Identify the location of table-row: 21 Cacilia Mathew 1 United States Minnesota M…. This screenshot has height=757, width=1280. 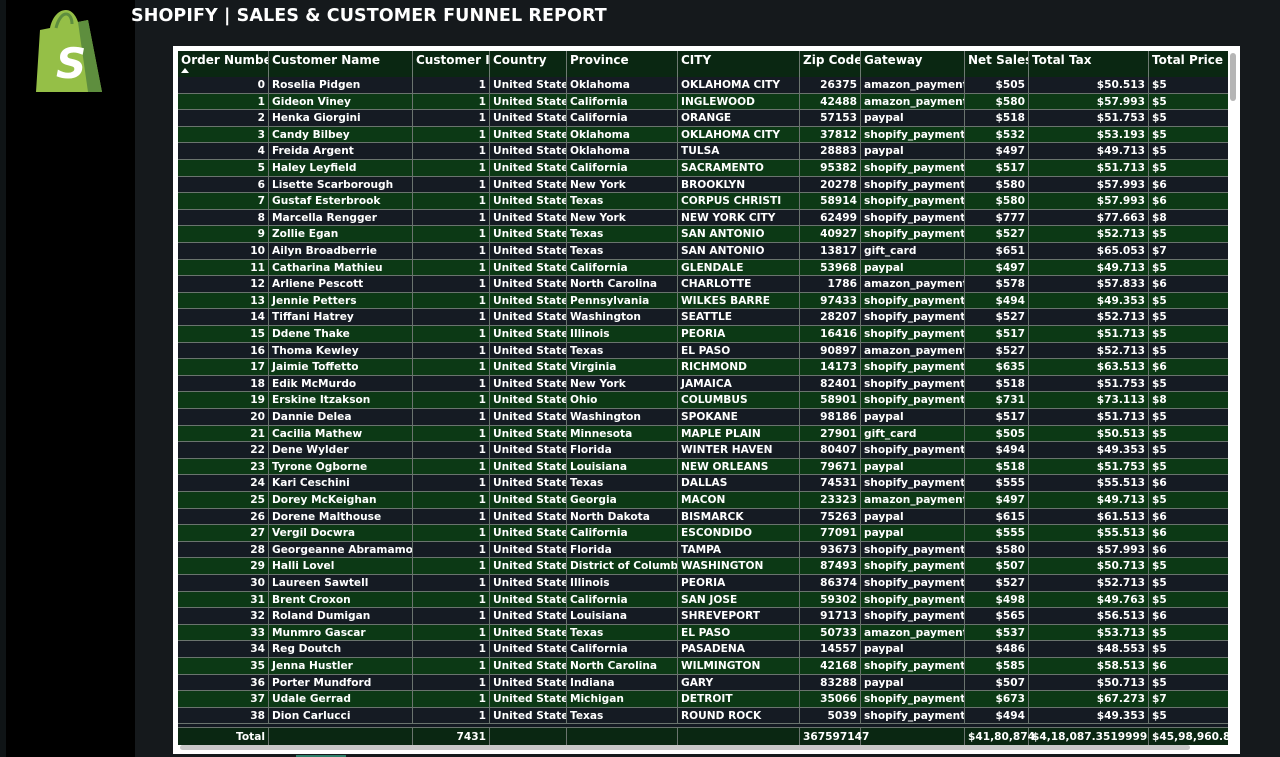
(703, 434).